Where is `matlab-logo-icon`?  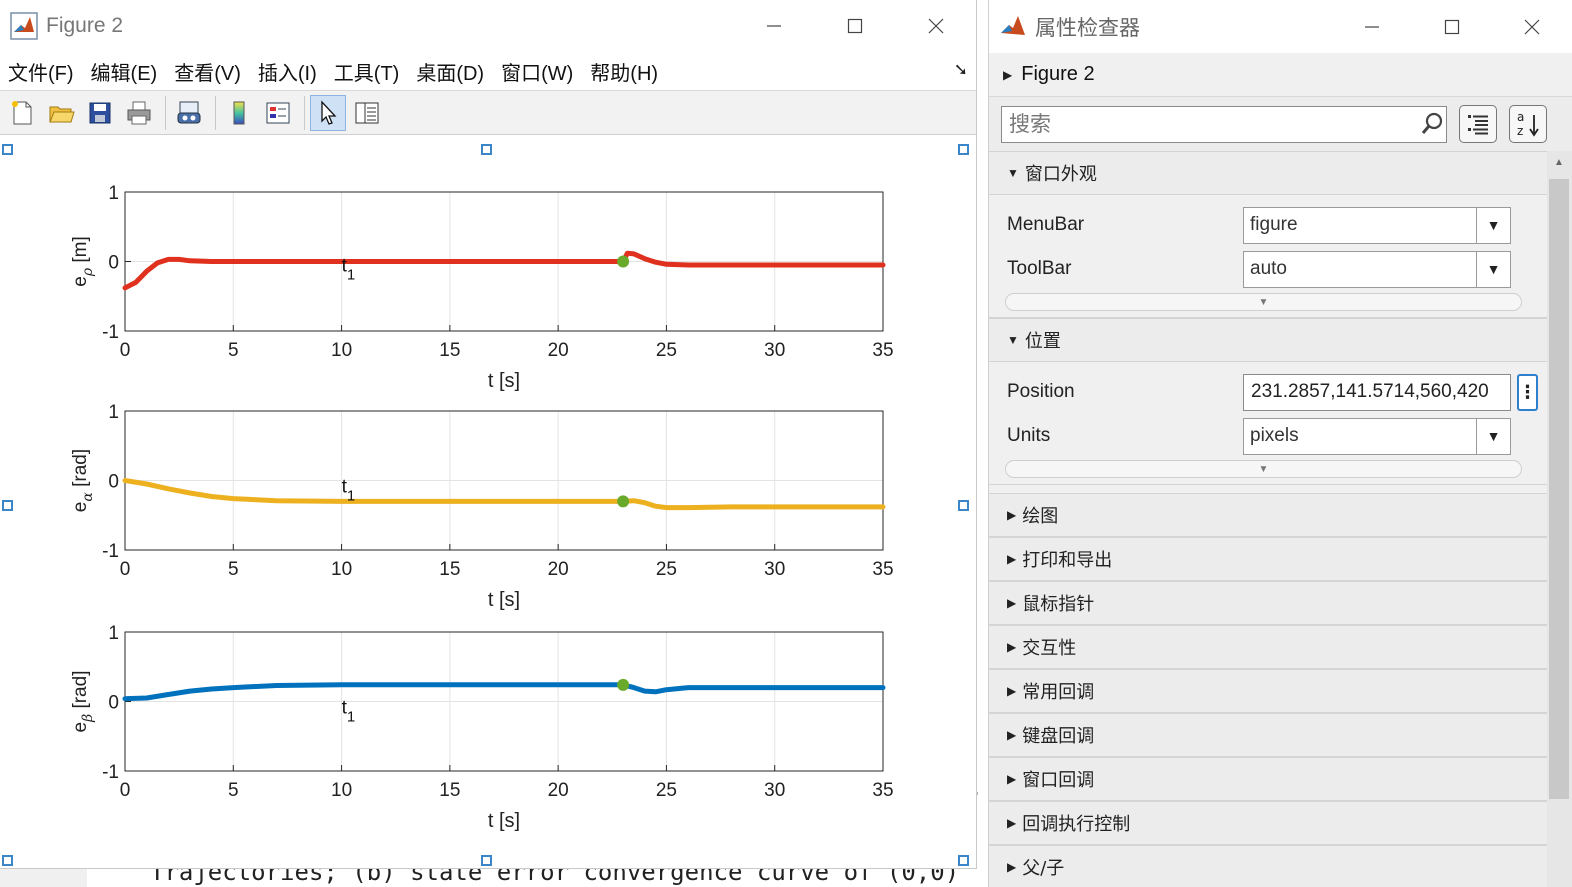 matlab-logo-icon is located at coordinates (1013, 25).